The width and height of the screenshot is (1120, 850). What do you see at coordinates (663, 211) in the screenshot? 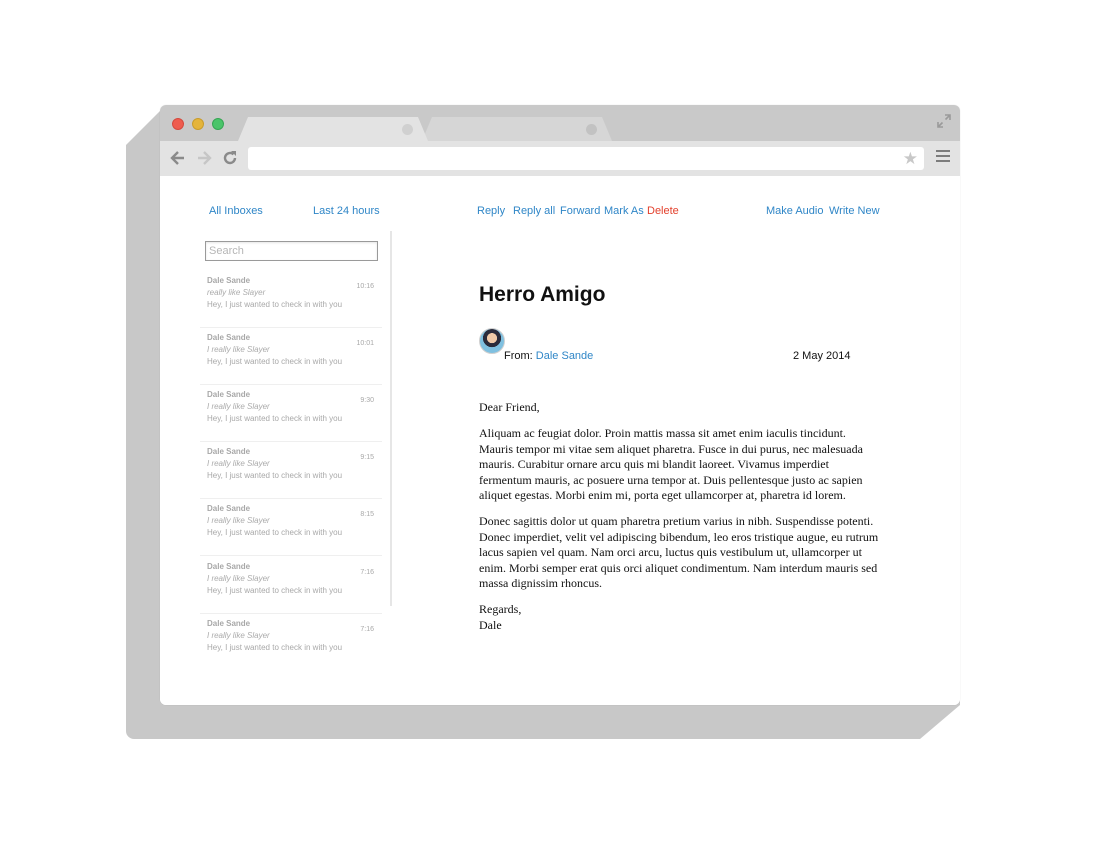
I see `delete-button: Delete` at bounding box center [663, 211].